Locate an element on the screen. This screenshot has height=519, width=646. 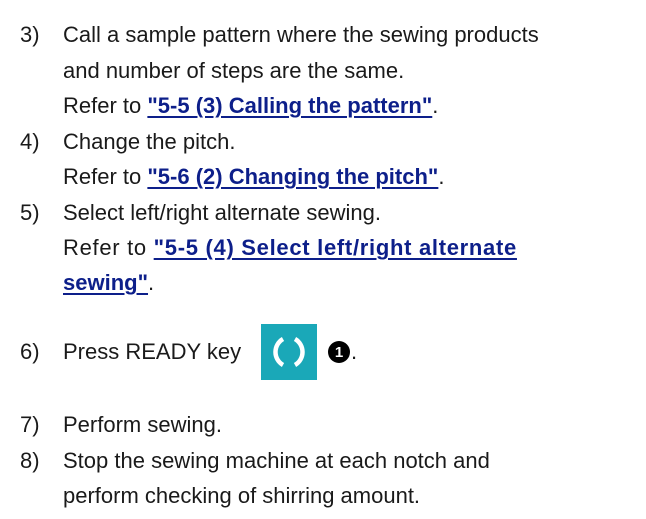
step-number: 8) is located at coordinates (30, 460).